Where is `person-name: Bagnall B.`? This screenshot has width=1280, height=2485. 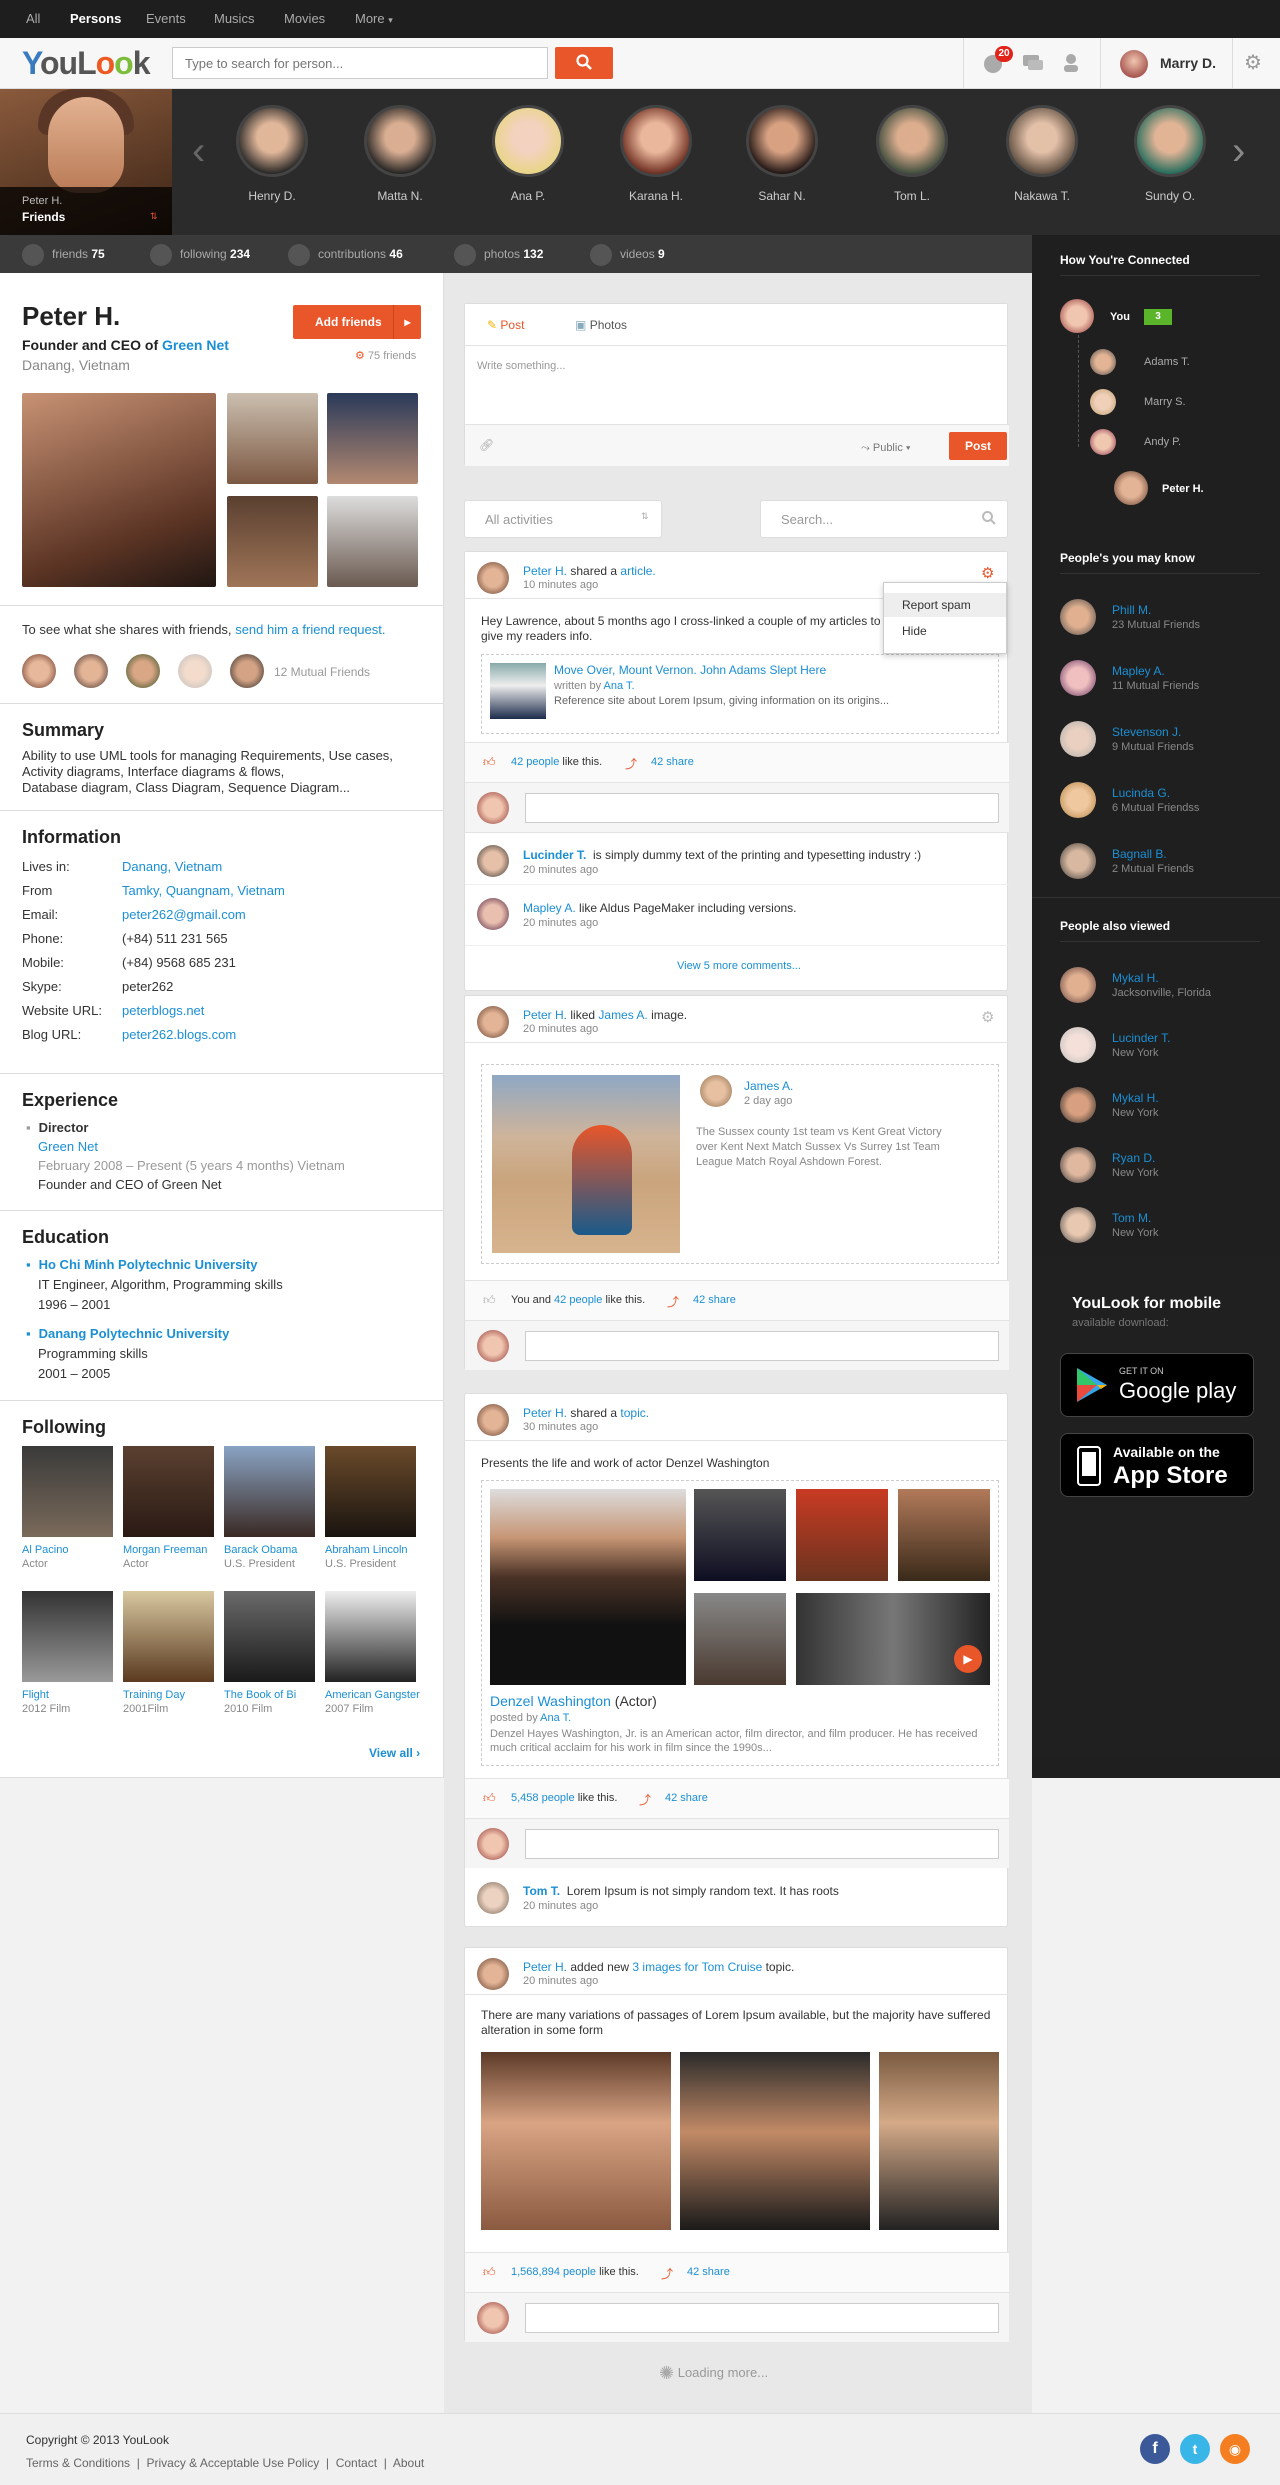
person-name: Bagnall B. is located at coordinates (1139, 854).